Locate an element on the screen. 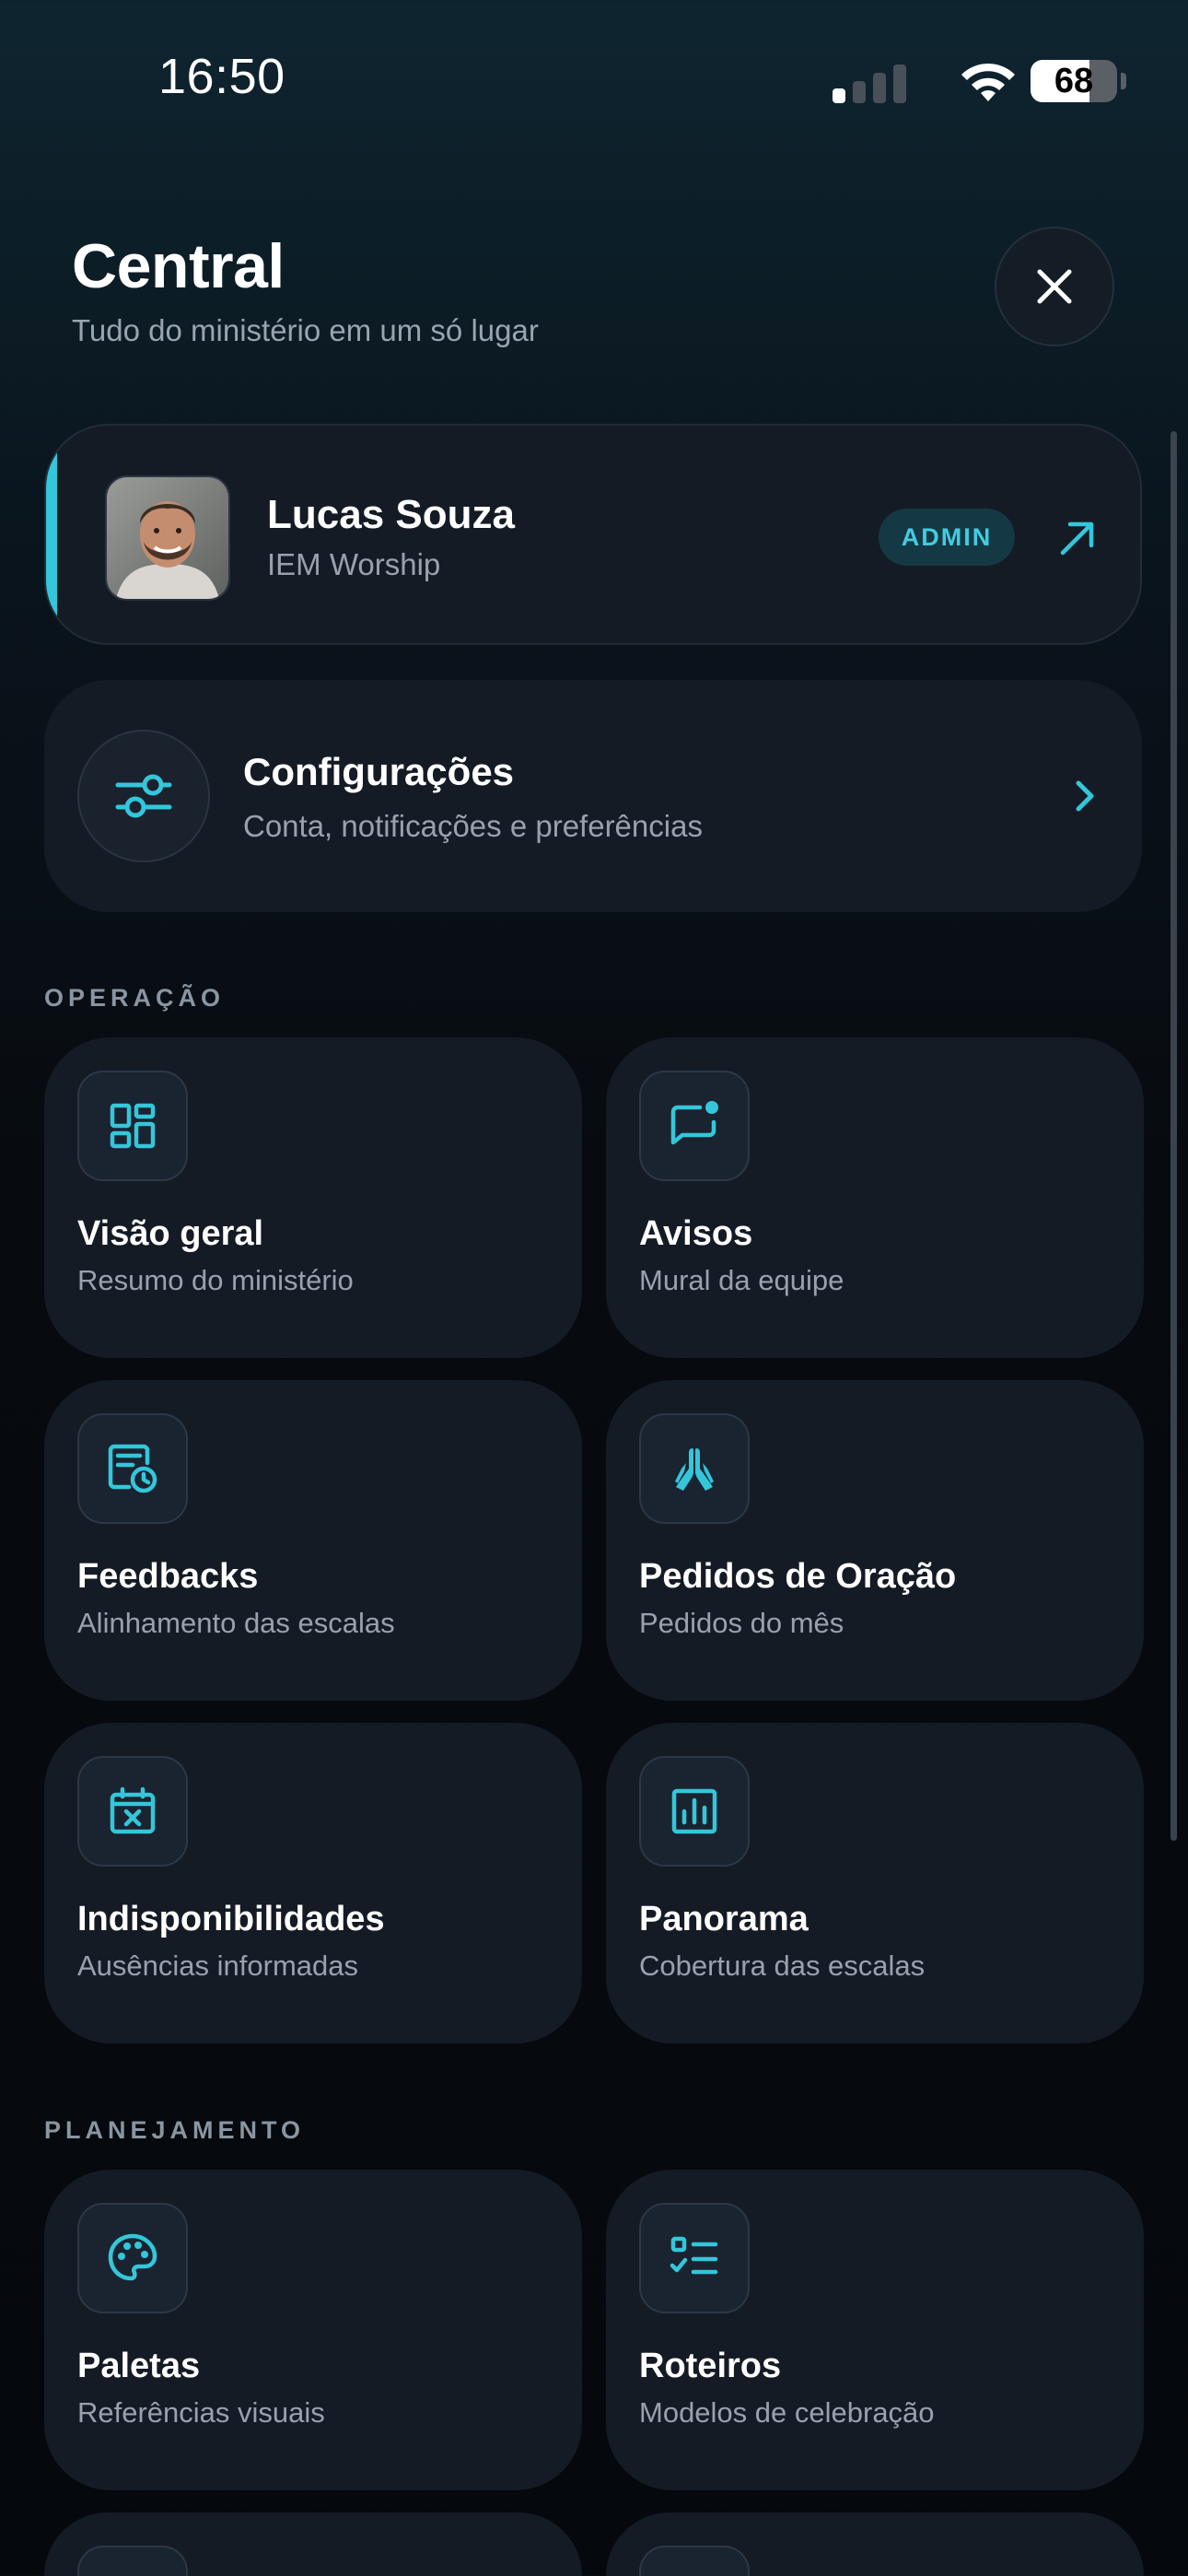  battery-level: 68 is located at coordinates (1074, 81).